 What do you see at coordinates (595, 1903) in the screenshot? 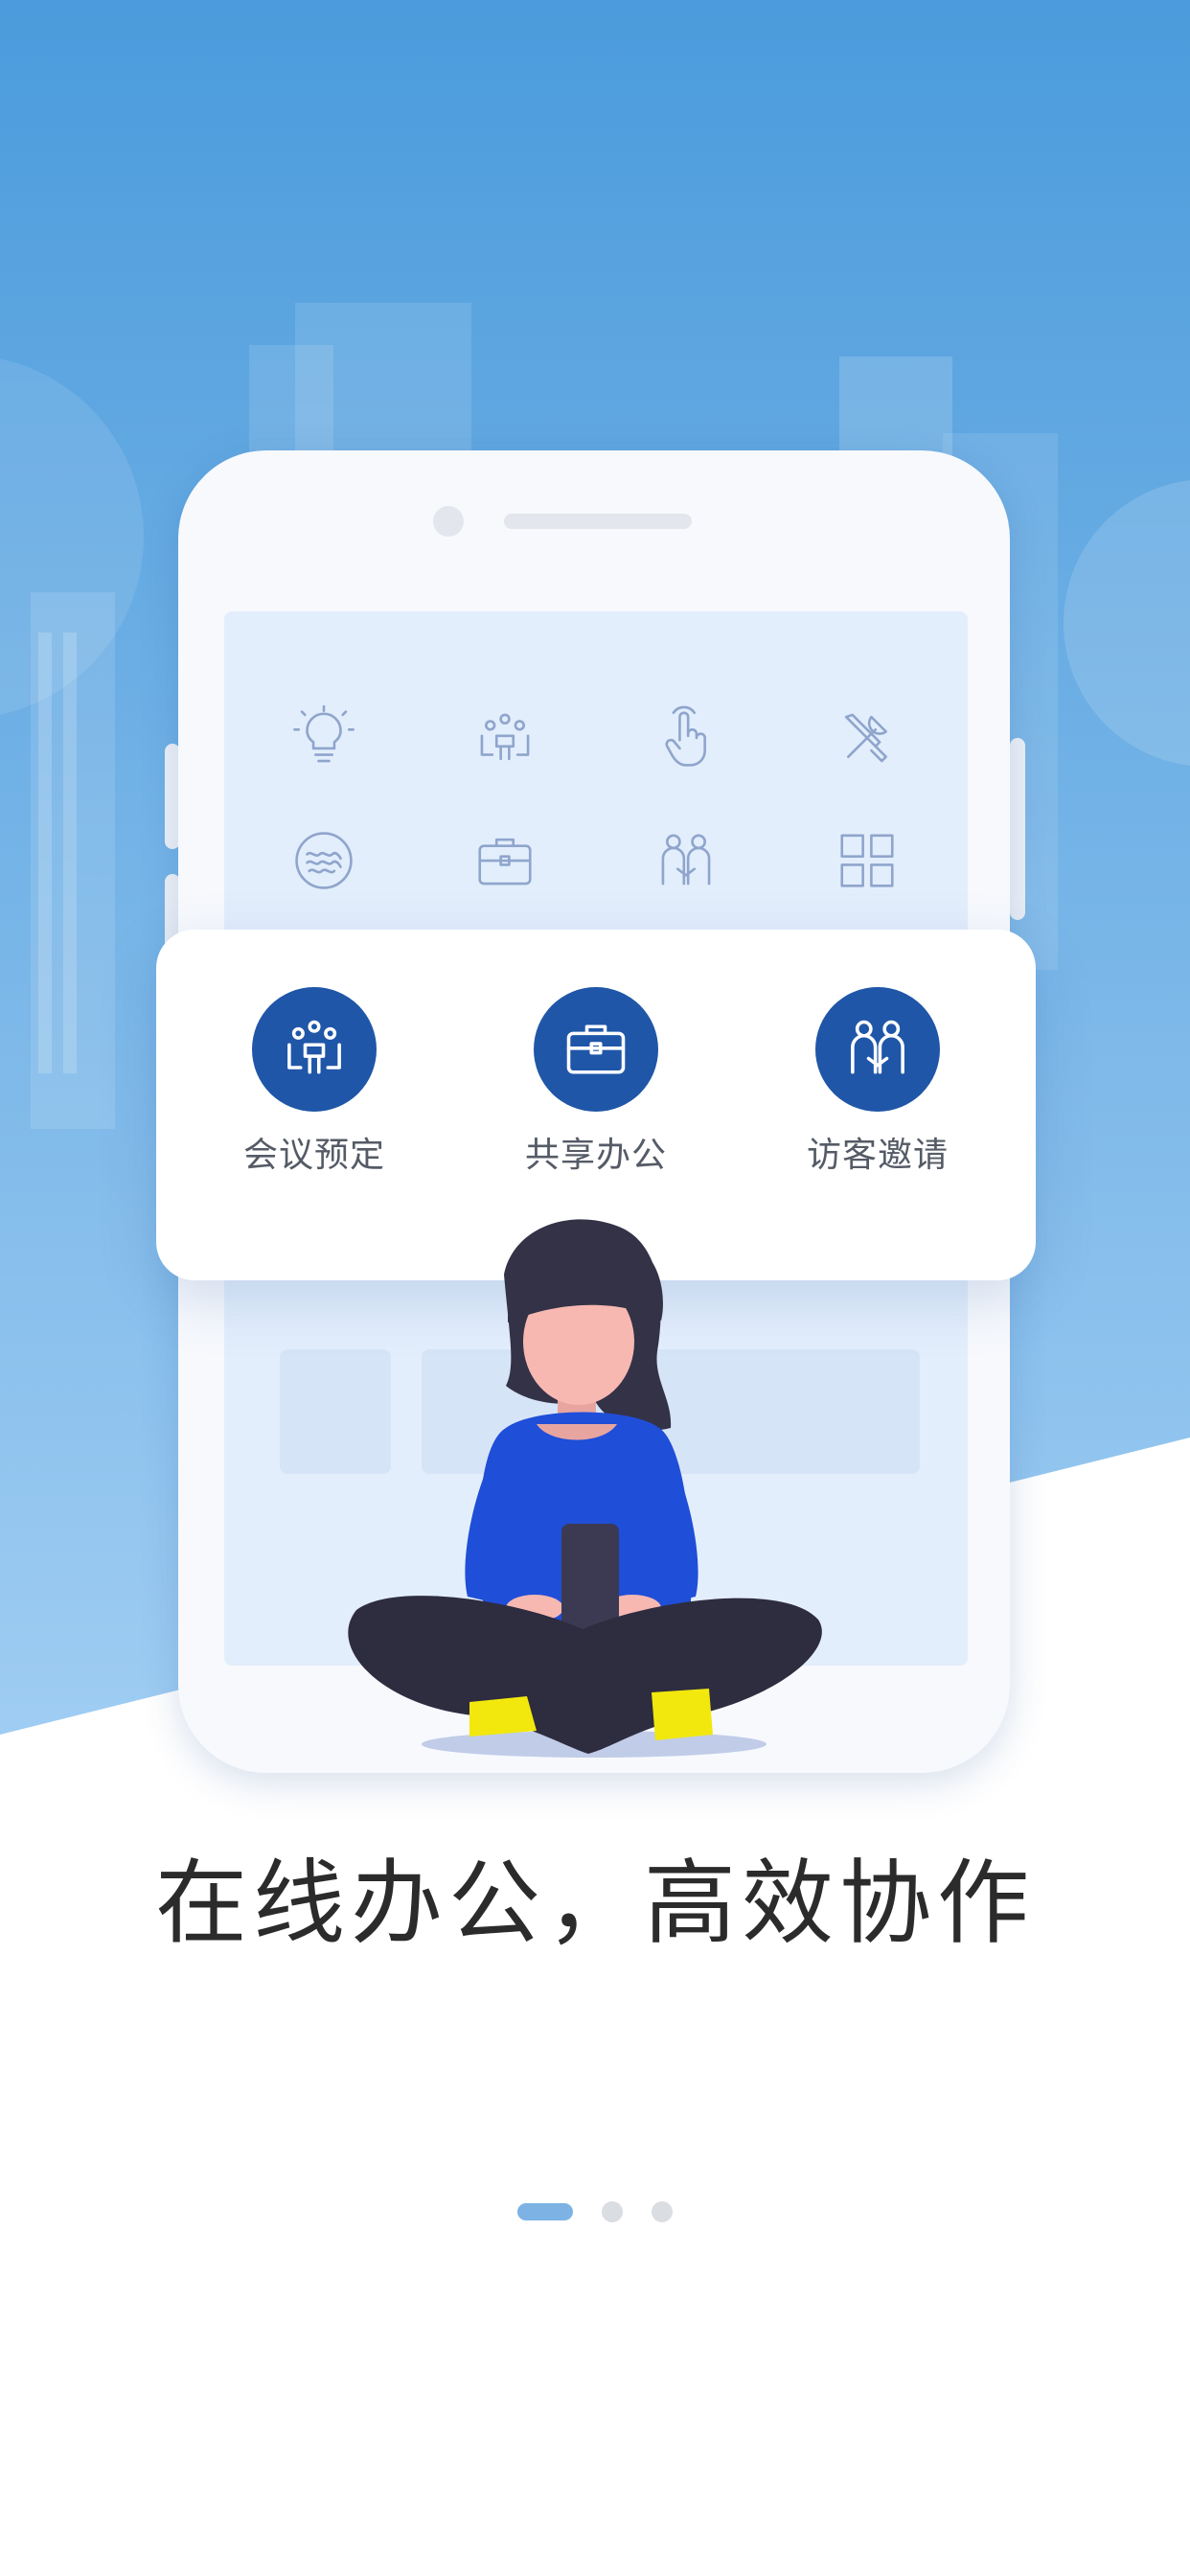
I see `headline: 在线办公，高效协作` at bounding box center [595, 1903].